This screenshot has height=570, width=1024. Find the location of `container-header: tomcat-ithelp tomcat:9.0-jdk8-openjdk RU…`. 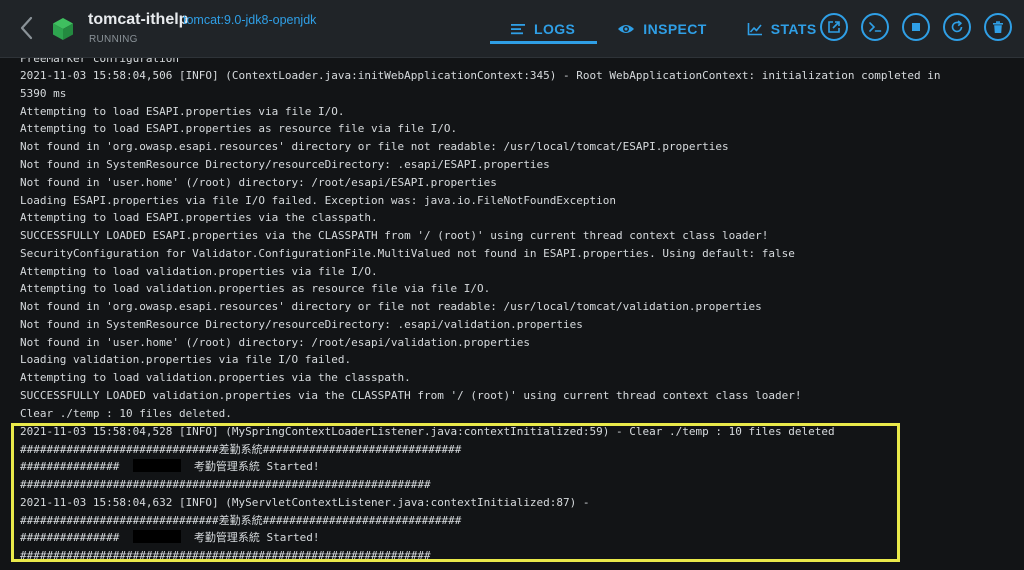

container-header: tomcat-ithelp tomcat:9.0-jdk8-openjdk RU… is located at coordinates (512, 29).